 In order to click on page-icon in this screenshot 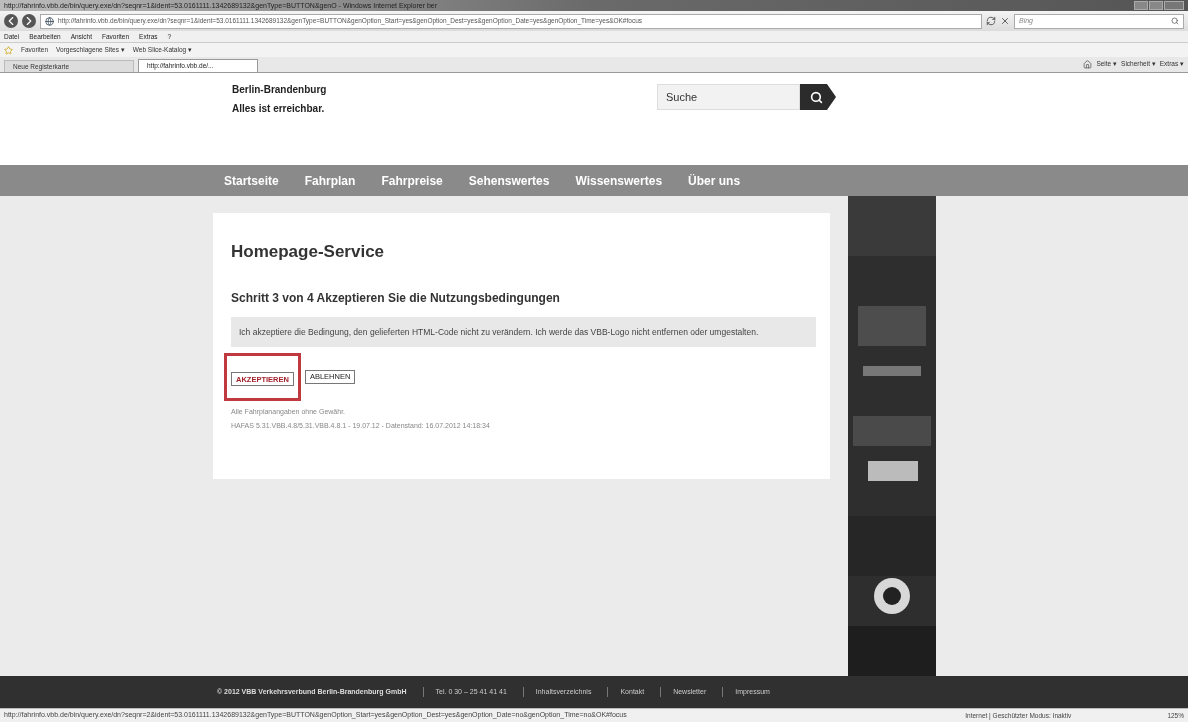, I will do `click(49, 21)`.